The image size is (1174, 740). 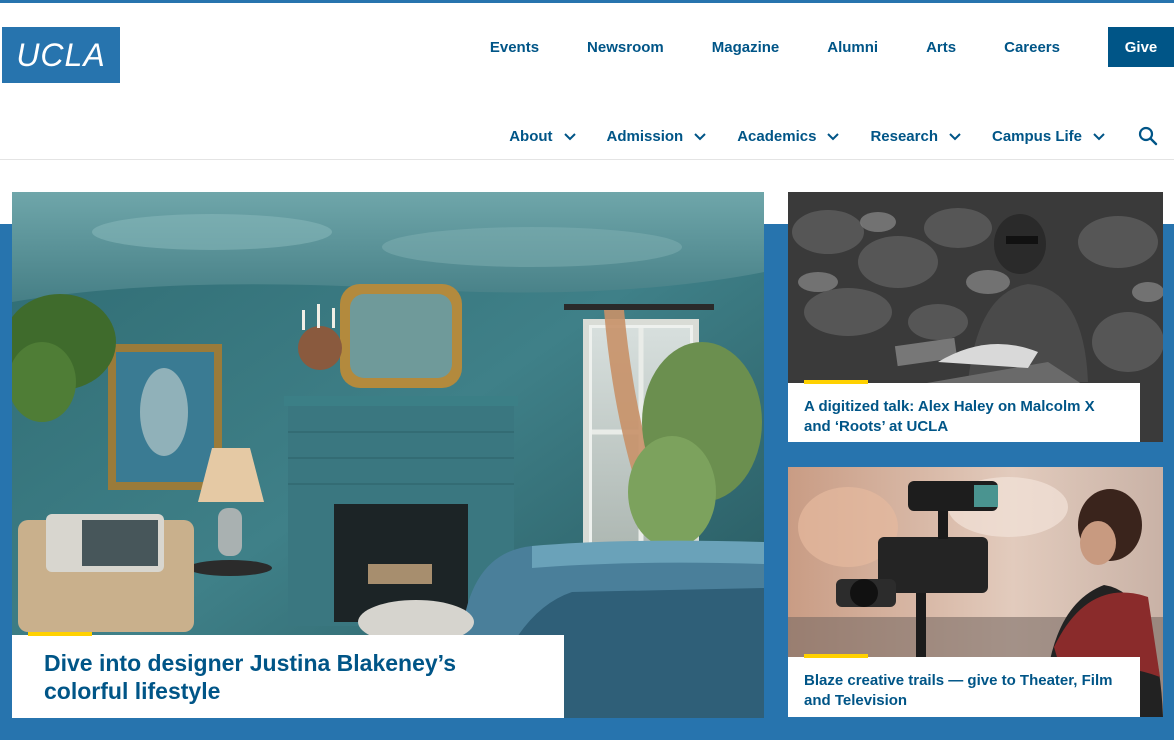 I want to click on util-link-careers: Careers, so click(x=1032, y=47).